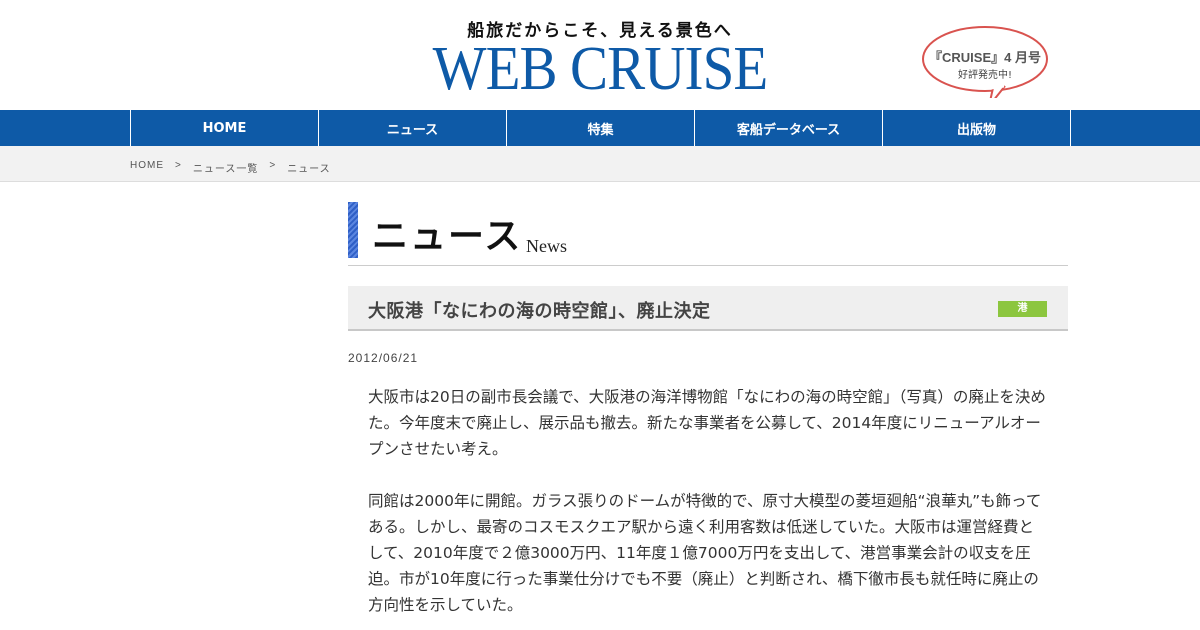 The height and width of the screenshot is (630, 1200). I want to click on page-subtitle: News, so click(546, 246).